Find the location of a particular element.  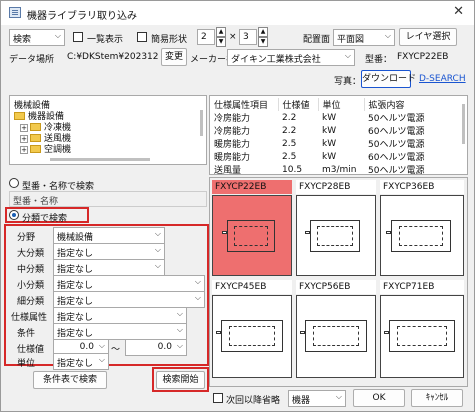

tree-item-label: 空調機 is located at coordinates (58, 150).